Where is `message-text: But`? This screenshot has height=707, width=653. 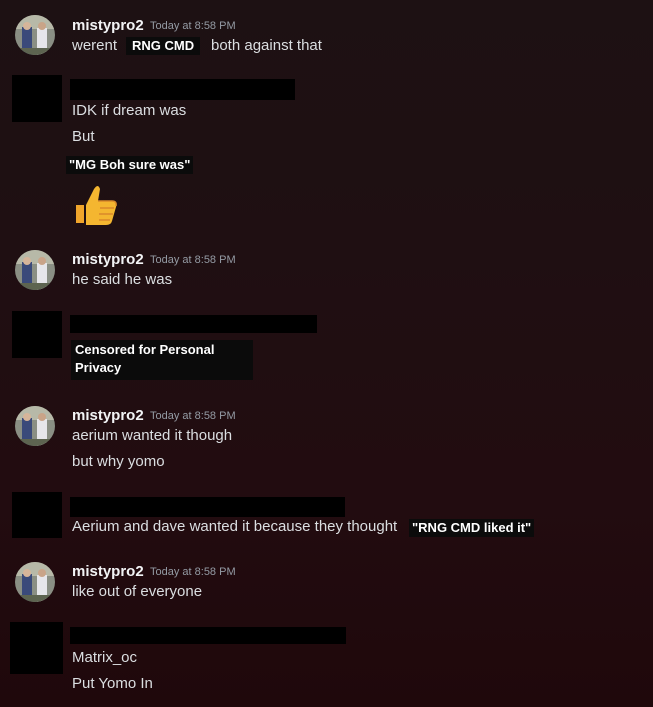 message-text: But is located at coordinates (83, 136).